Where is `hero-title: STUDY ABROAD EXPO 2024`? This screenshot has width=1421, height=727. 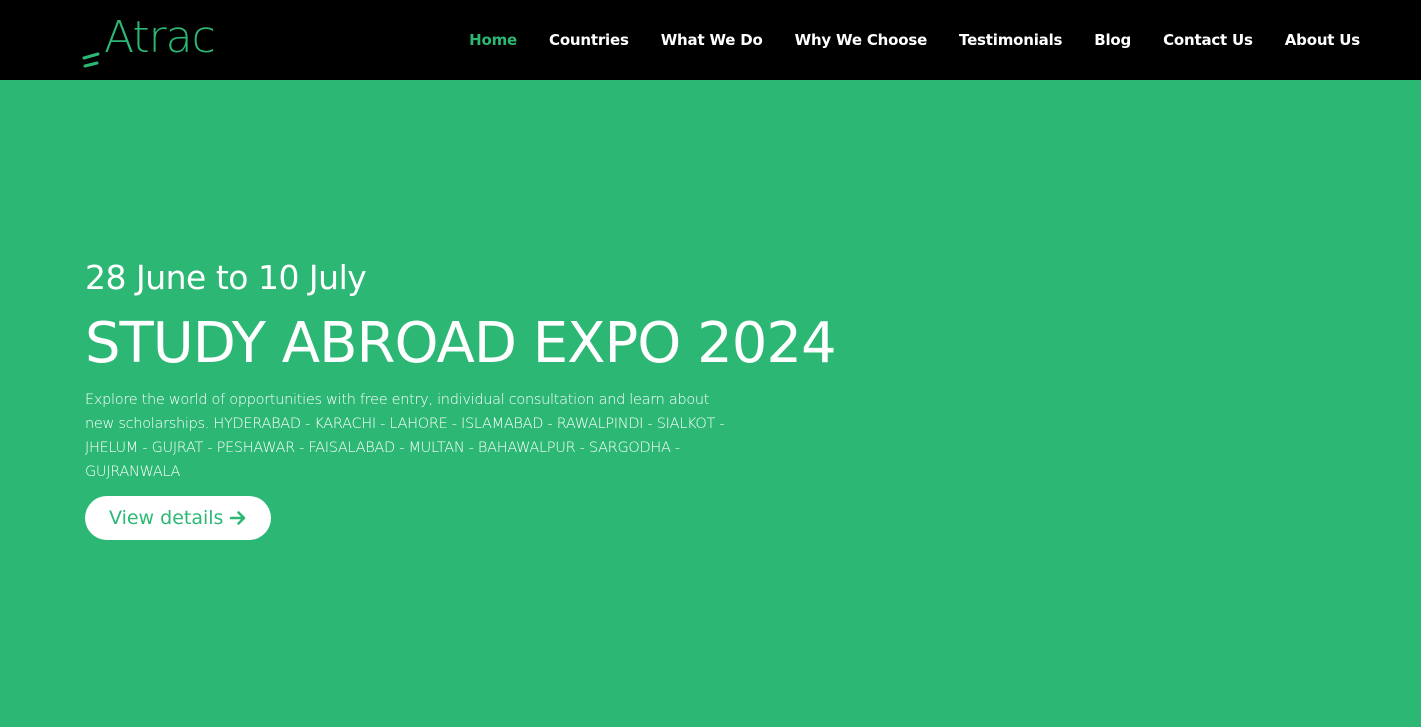
hero-title: STUDY ABROAD EXPO 2024 is located at coordinates (461, 343).